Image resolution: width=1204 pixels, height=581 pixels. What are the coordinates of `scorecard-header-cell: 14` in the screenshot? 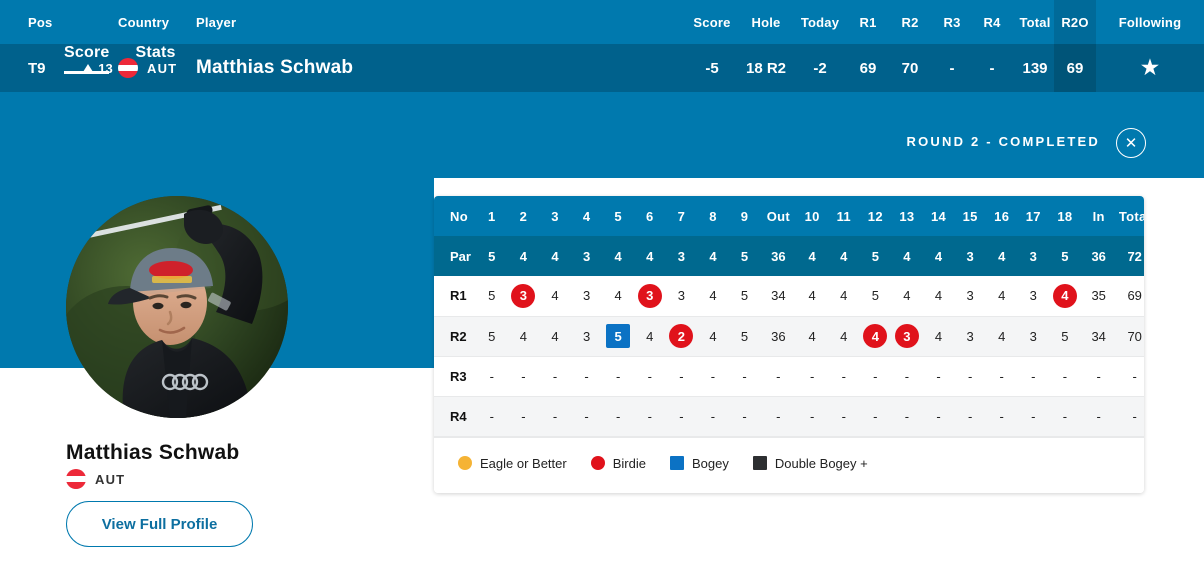 It's located at (938, 216).